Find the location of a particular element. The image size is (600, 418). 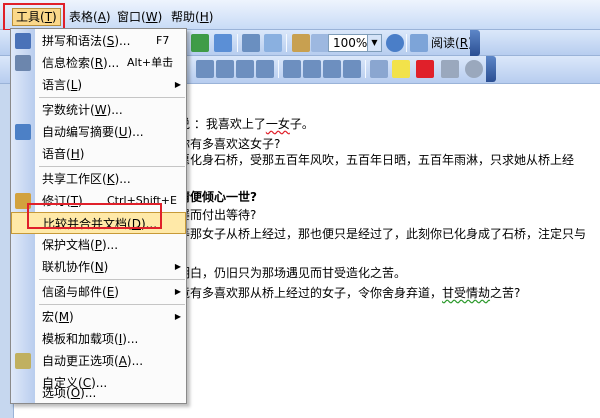

increase-indent-icon is located at coordinates (352, 69).